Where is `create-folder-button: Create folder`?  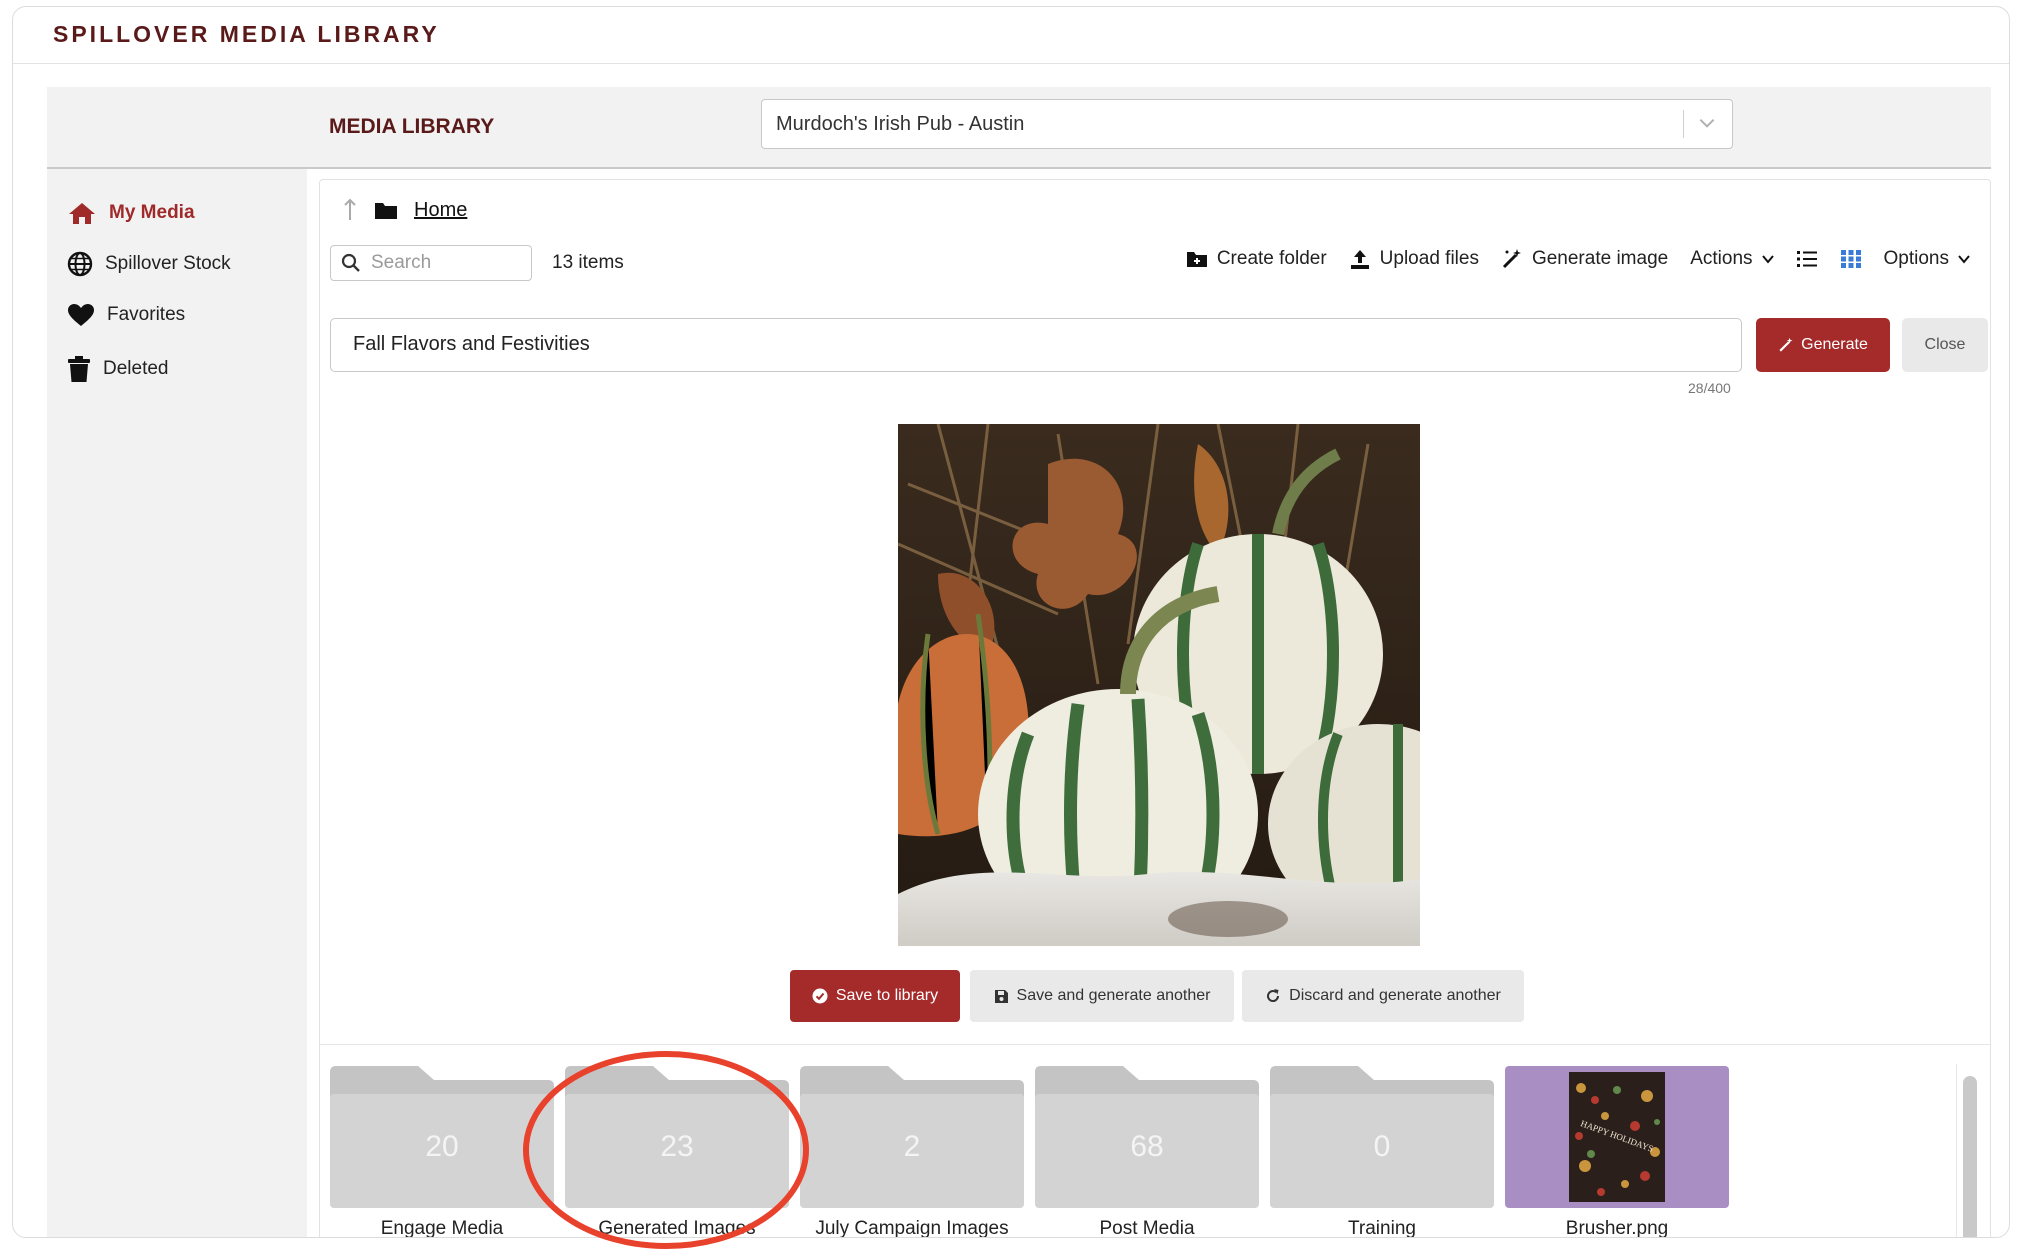
create-folder-button: Create folder is located at coordinates (1256, 259).